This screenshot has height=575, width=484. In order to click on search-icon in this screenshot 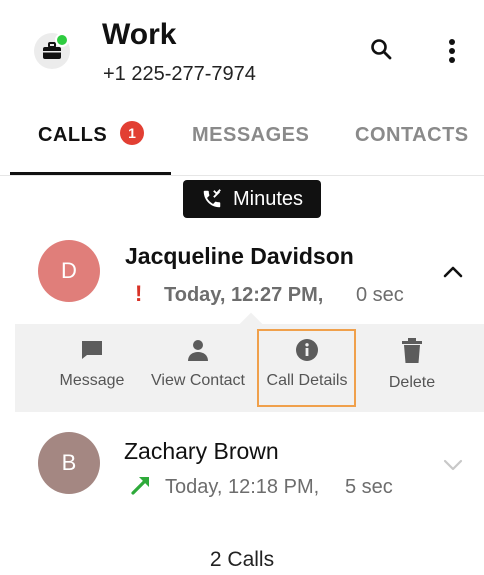, I will do `click(381, 49)`.